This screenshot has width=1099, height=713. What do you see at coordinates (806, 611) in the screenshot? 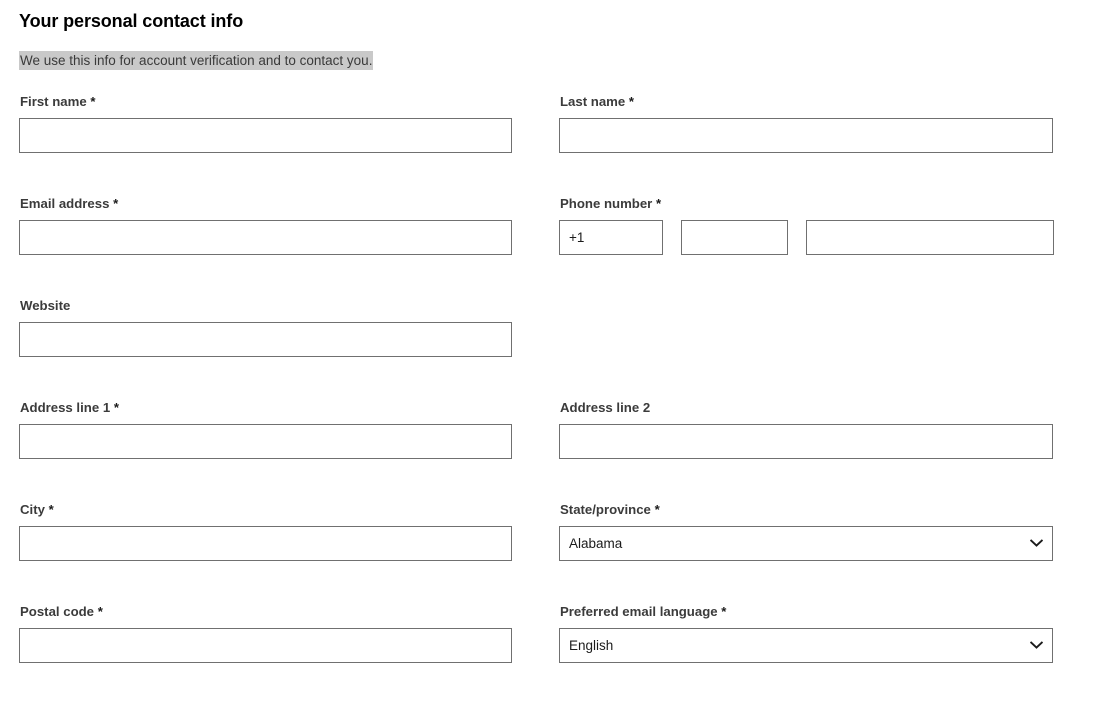
I see `field-preferred-email-language-label: Preferred email language *` at bounding box center [806, 611].